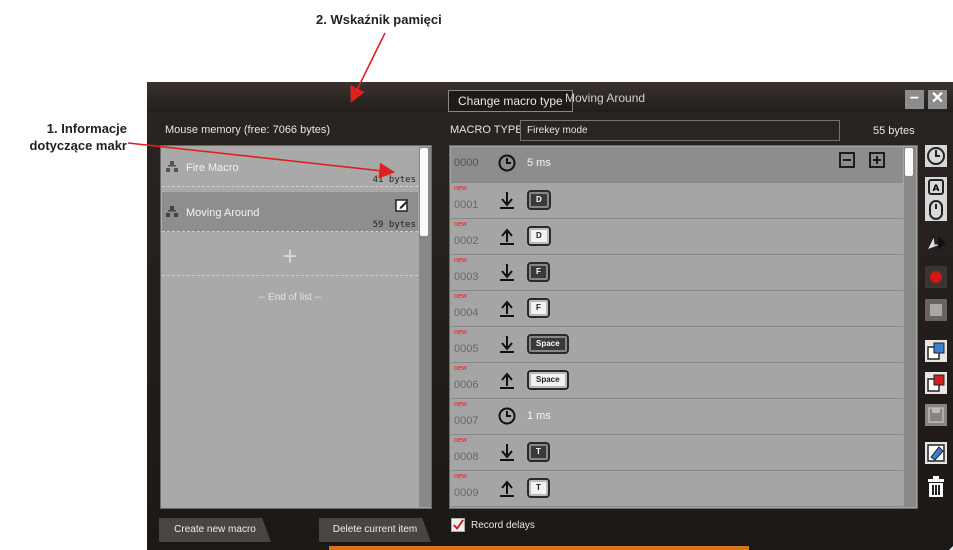  What do you see at coordinates (677, 165) in the screenshot?
I see `macro-step-row: 0000 5 ms` at bounding box center [677, 165].